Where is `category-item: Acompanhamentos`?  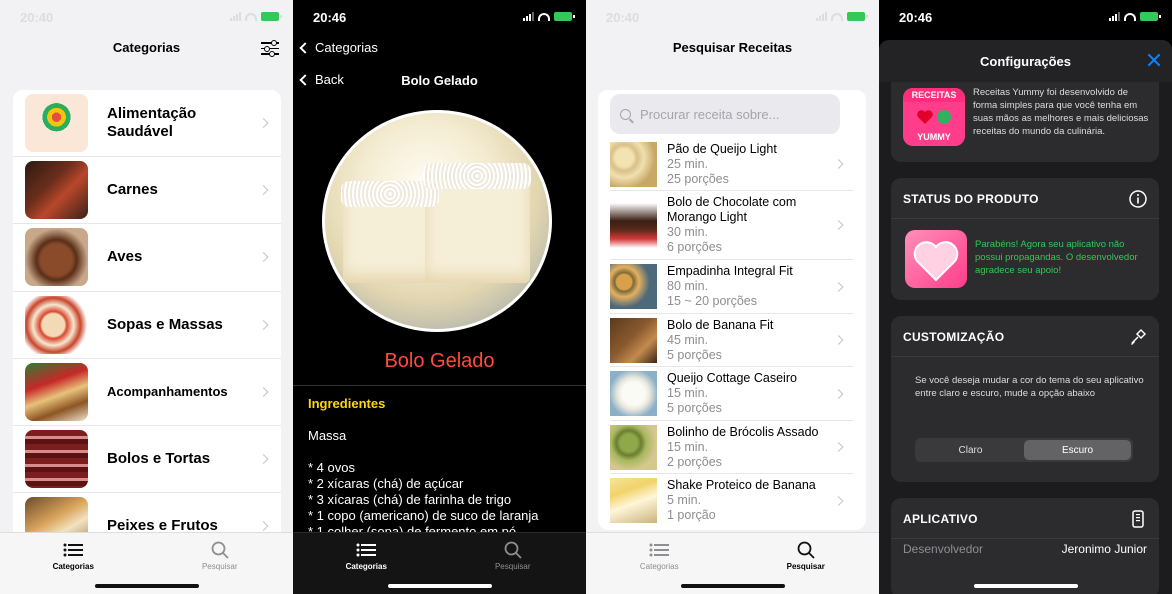
category-item: Acompanhamentos is located at coordinates (147, 392).